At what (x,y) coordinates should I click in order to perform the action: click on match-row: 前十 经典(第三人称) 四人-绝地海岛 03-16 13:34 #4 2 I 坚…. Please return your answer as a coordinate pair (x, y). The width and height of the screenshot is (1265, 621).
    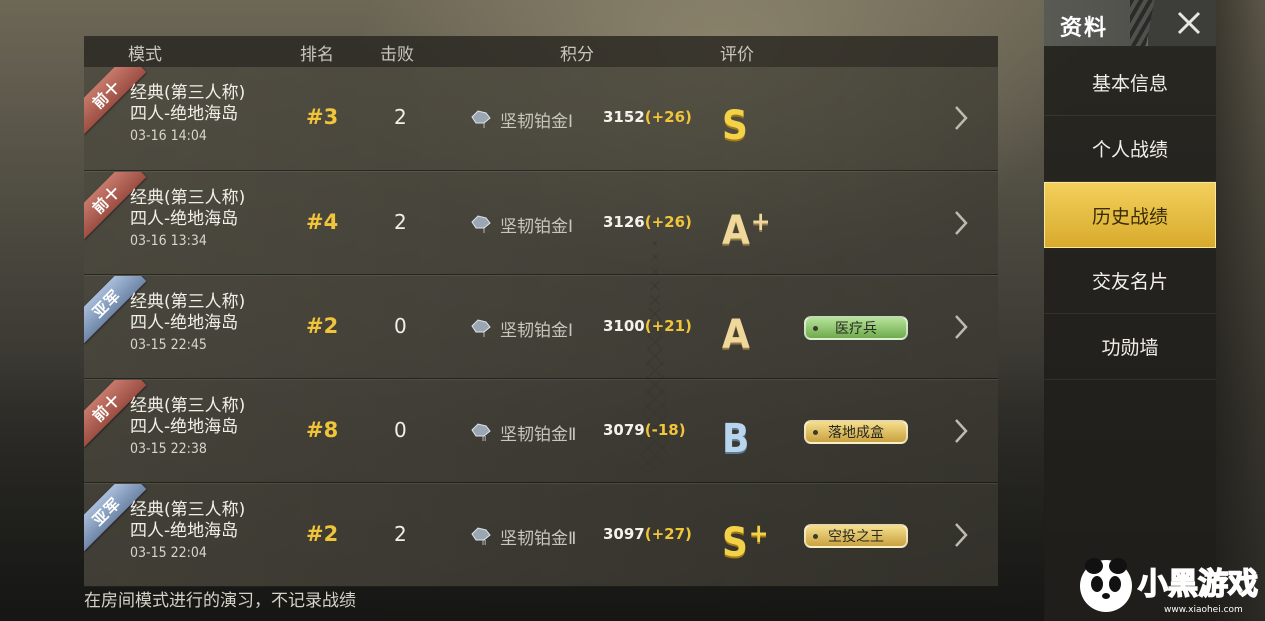
    Looking at the image, I should click on (541, 223).